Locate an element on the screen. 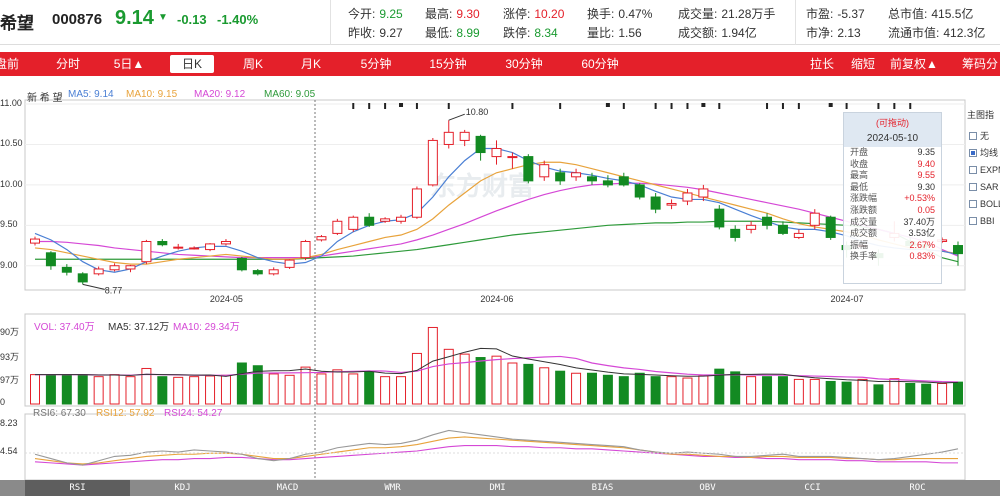 Image resolution: width=1000 pixels, height=500 pixels. tab-period: 5日▲ is located at coordinates (129, 64).